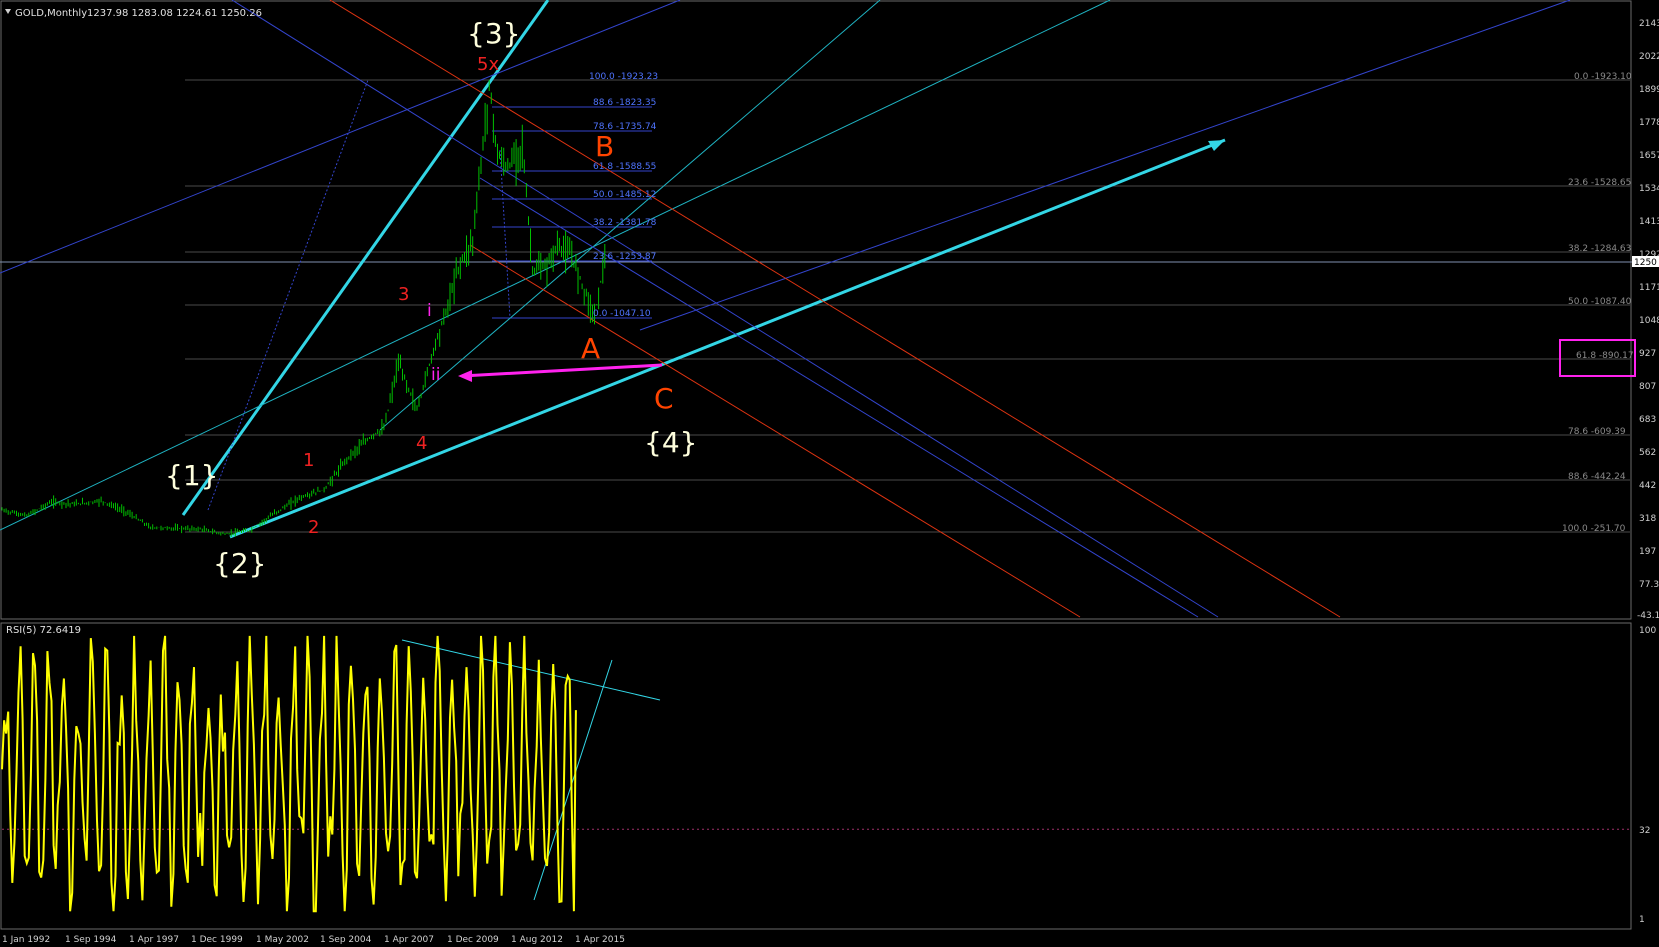 The image size is (1659, 947). What do you see at coordinates (1599, 249) in the screenshot?
I see `fib-outer-label: 38.2 -1284.63` at bounding box center [1599, 249].